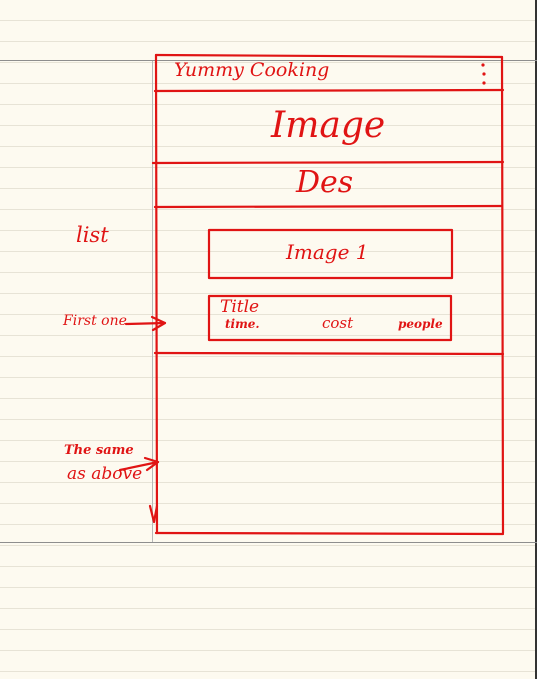  Describe the element at coordinates (329, 353) in the screenshot. I see `divider-first-item` at that location.